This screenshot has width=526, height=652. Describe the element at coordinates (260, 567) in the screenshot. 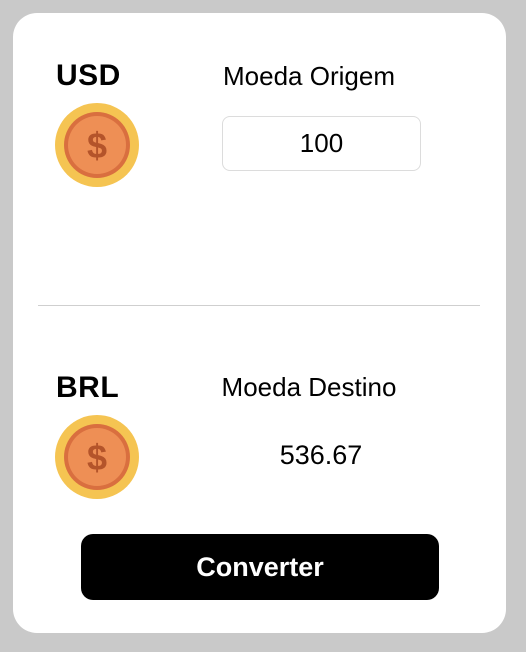

I see `convert-button: Converter` at that location.